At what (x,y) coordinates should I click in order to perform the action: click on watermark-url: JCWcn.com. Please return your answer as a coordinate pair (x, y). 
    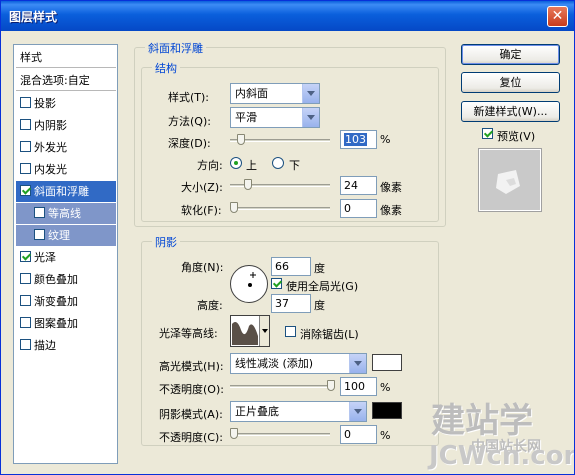
    Looking at the image, I should click on (502, 456).